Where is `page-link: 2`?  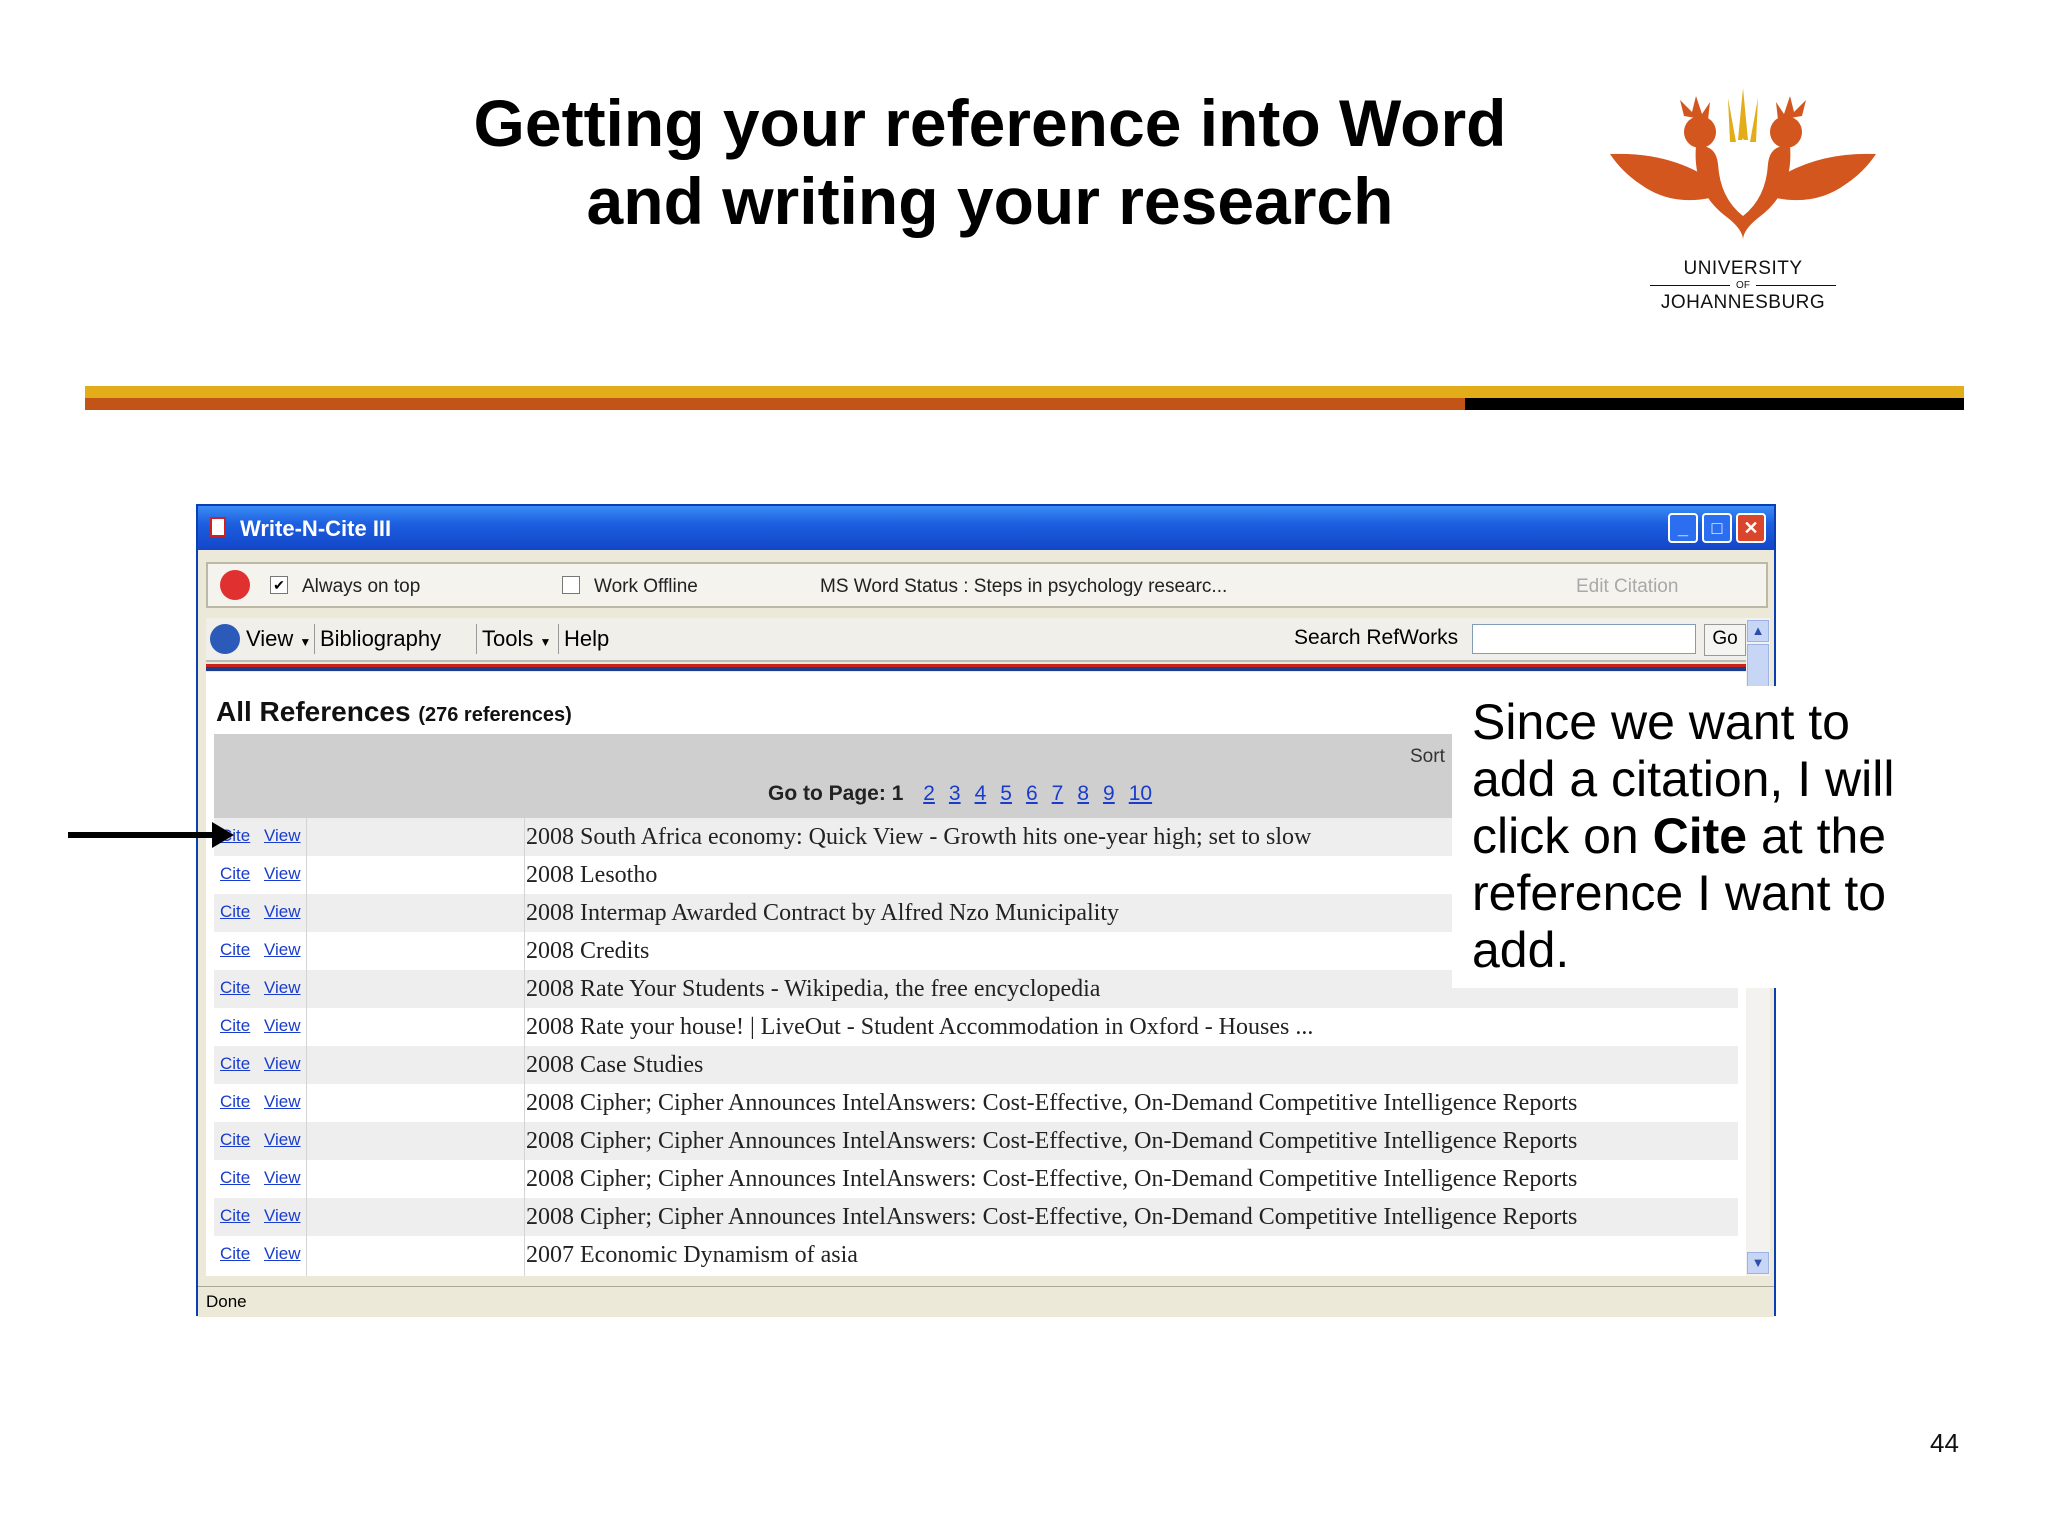
page-link: 2 is located at coordinates (929, 793).